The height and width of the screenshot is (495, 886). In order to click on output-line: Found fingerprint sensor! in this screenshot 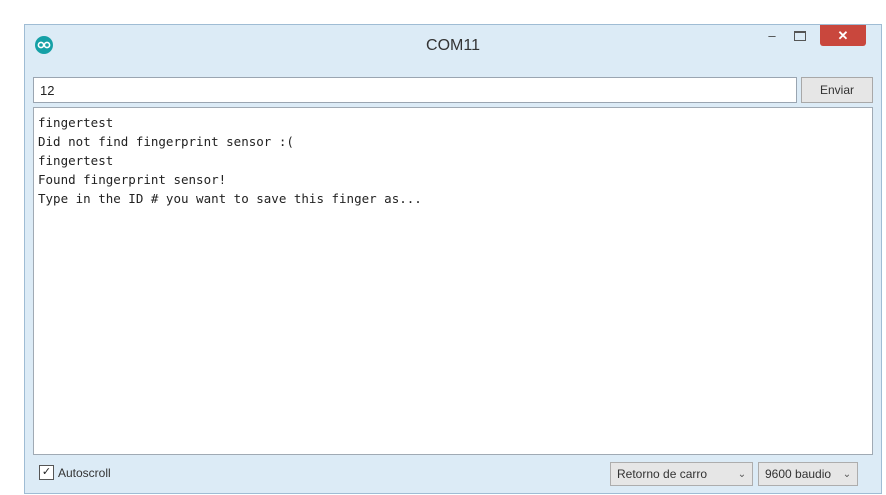, I will do `click(132, 179)`.